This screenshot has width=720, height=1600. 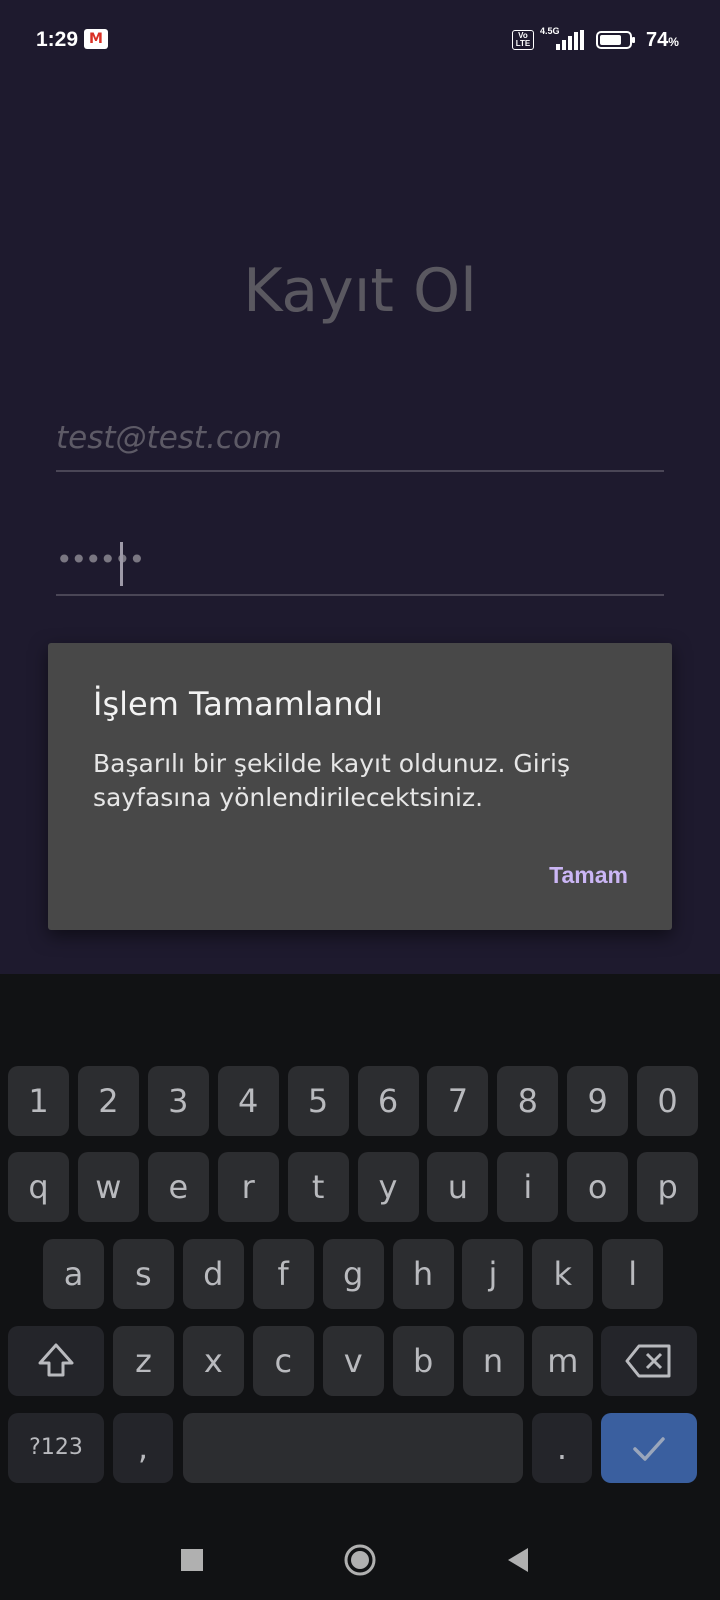 What do you see at coordinates (38, 1187) in the screenshot?
I see `key-q: q` at bounding box center [38, 1187].